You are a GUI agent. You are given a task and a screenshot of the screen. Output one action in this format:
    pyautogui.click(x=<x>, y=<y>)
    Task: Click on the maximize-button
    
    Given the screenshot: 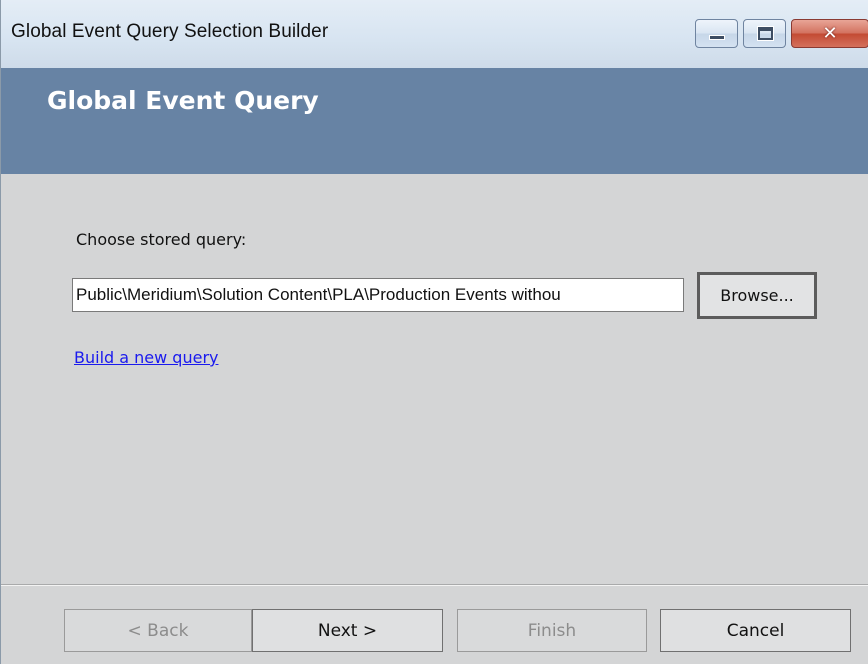 What is the action you would take?
    pyautogui.click(x=764, y=33)
    